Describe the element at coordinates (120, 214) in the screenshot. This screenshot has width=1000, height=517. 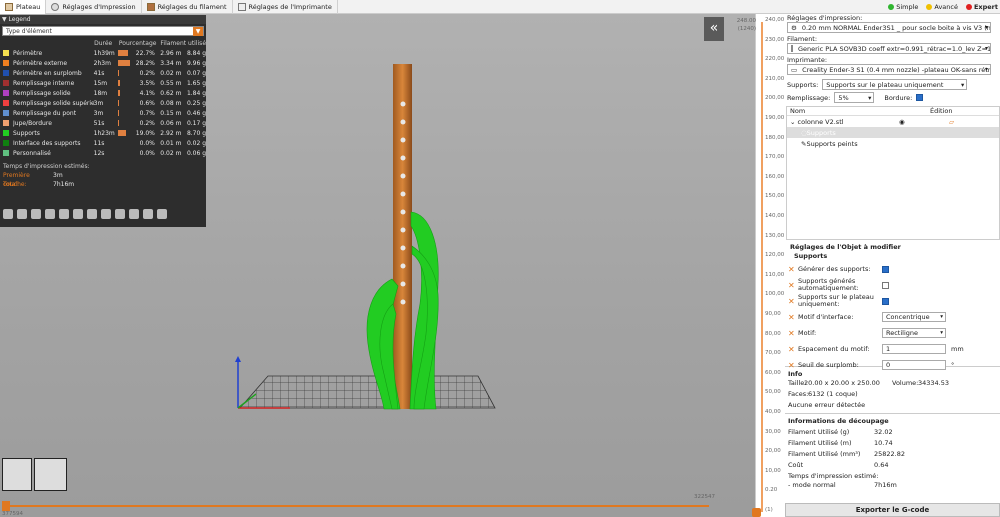
I see `custom-gcode-toggle-icon` at that location.